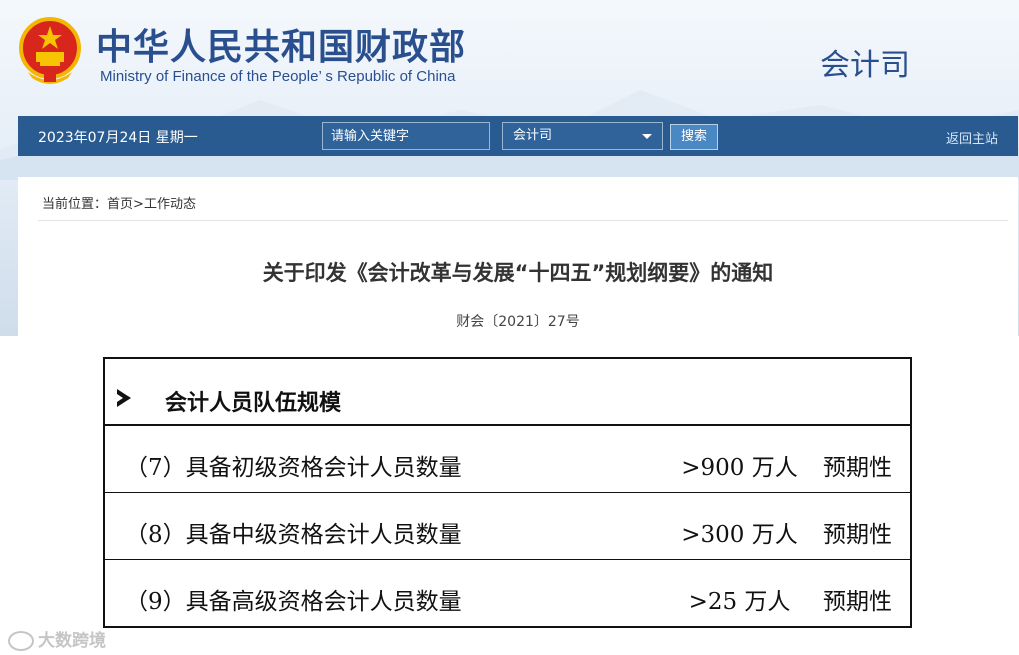 This screenshot has width=1019, height=655. What do you see at coordinates (582, 136) in the screenshot?
I see `search-scope-select: 会计司` at bounding box center [582, 136].